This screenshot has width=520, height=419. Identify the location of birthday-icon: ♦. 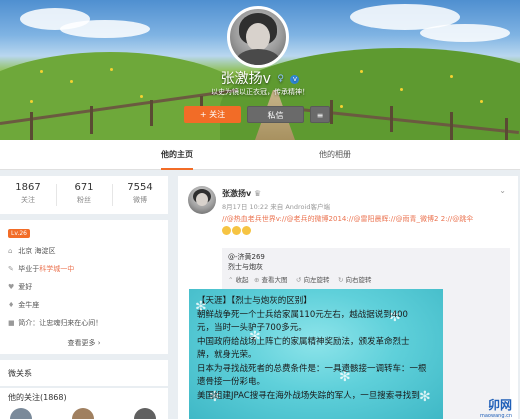
(11, 305).